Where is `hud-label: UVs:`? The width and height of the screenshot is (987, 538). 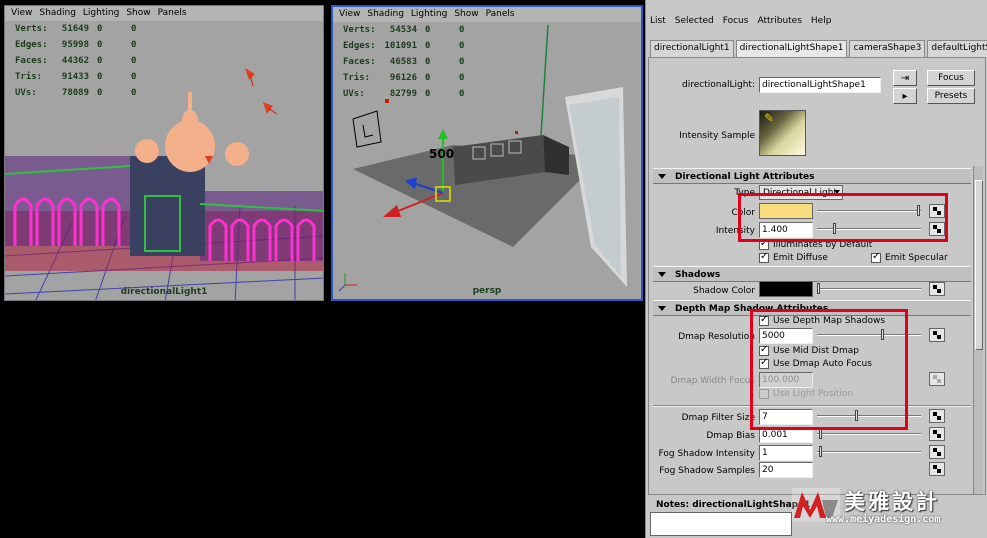
hud-label: UVs: is located at coordinates (354, 94).